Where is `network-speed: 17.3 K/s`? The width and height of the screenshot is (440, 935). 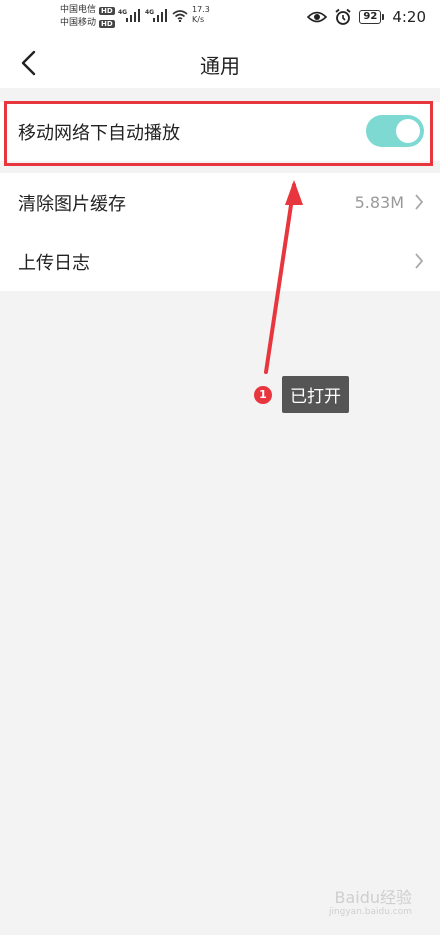
network-speed: 17.3 K/s is located at coordinates (201, 15).